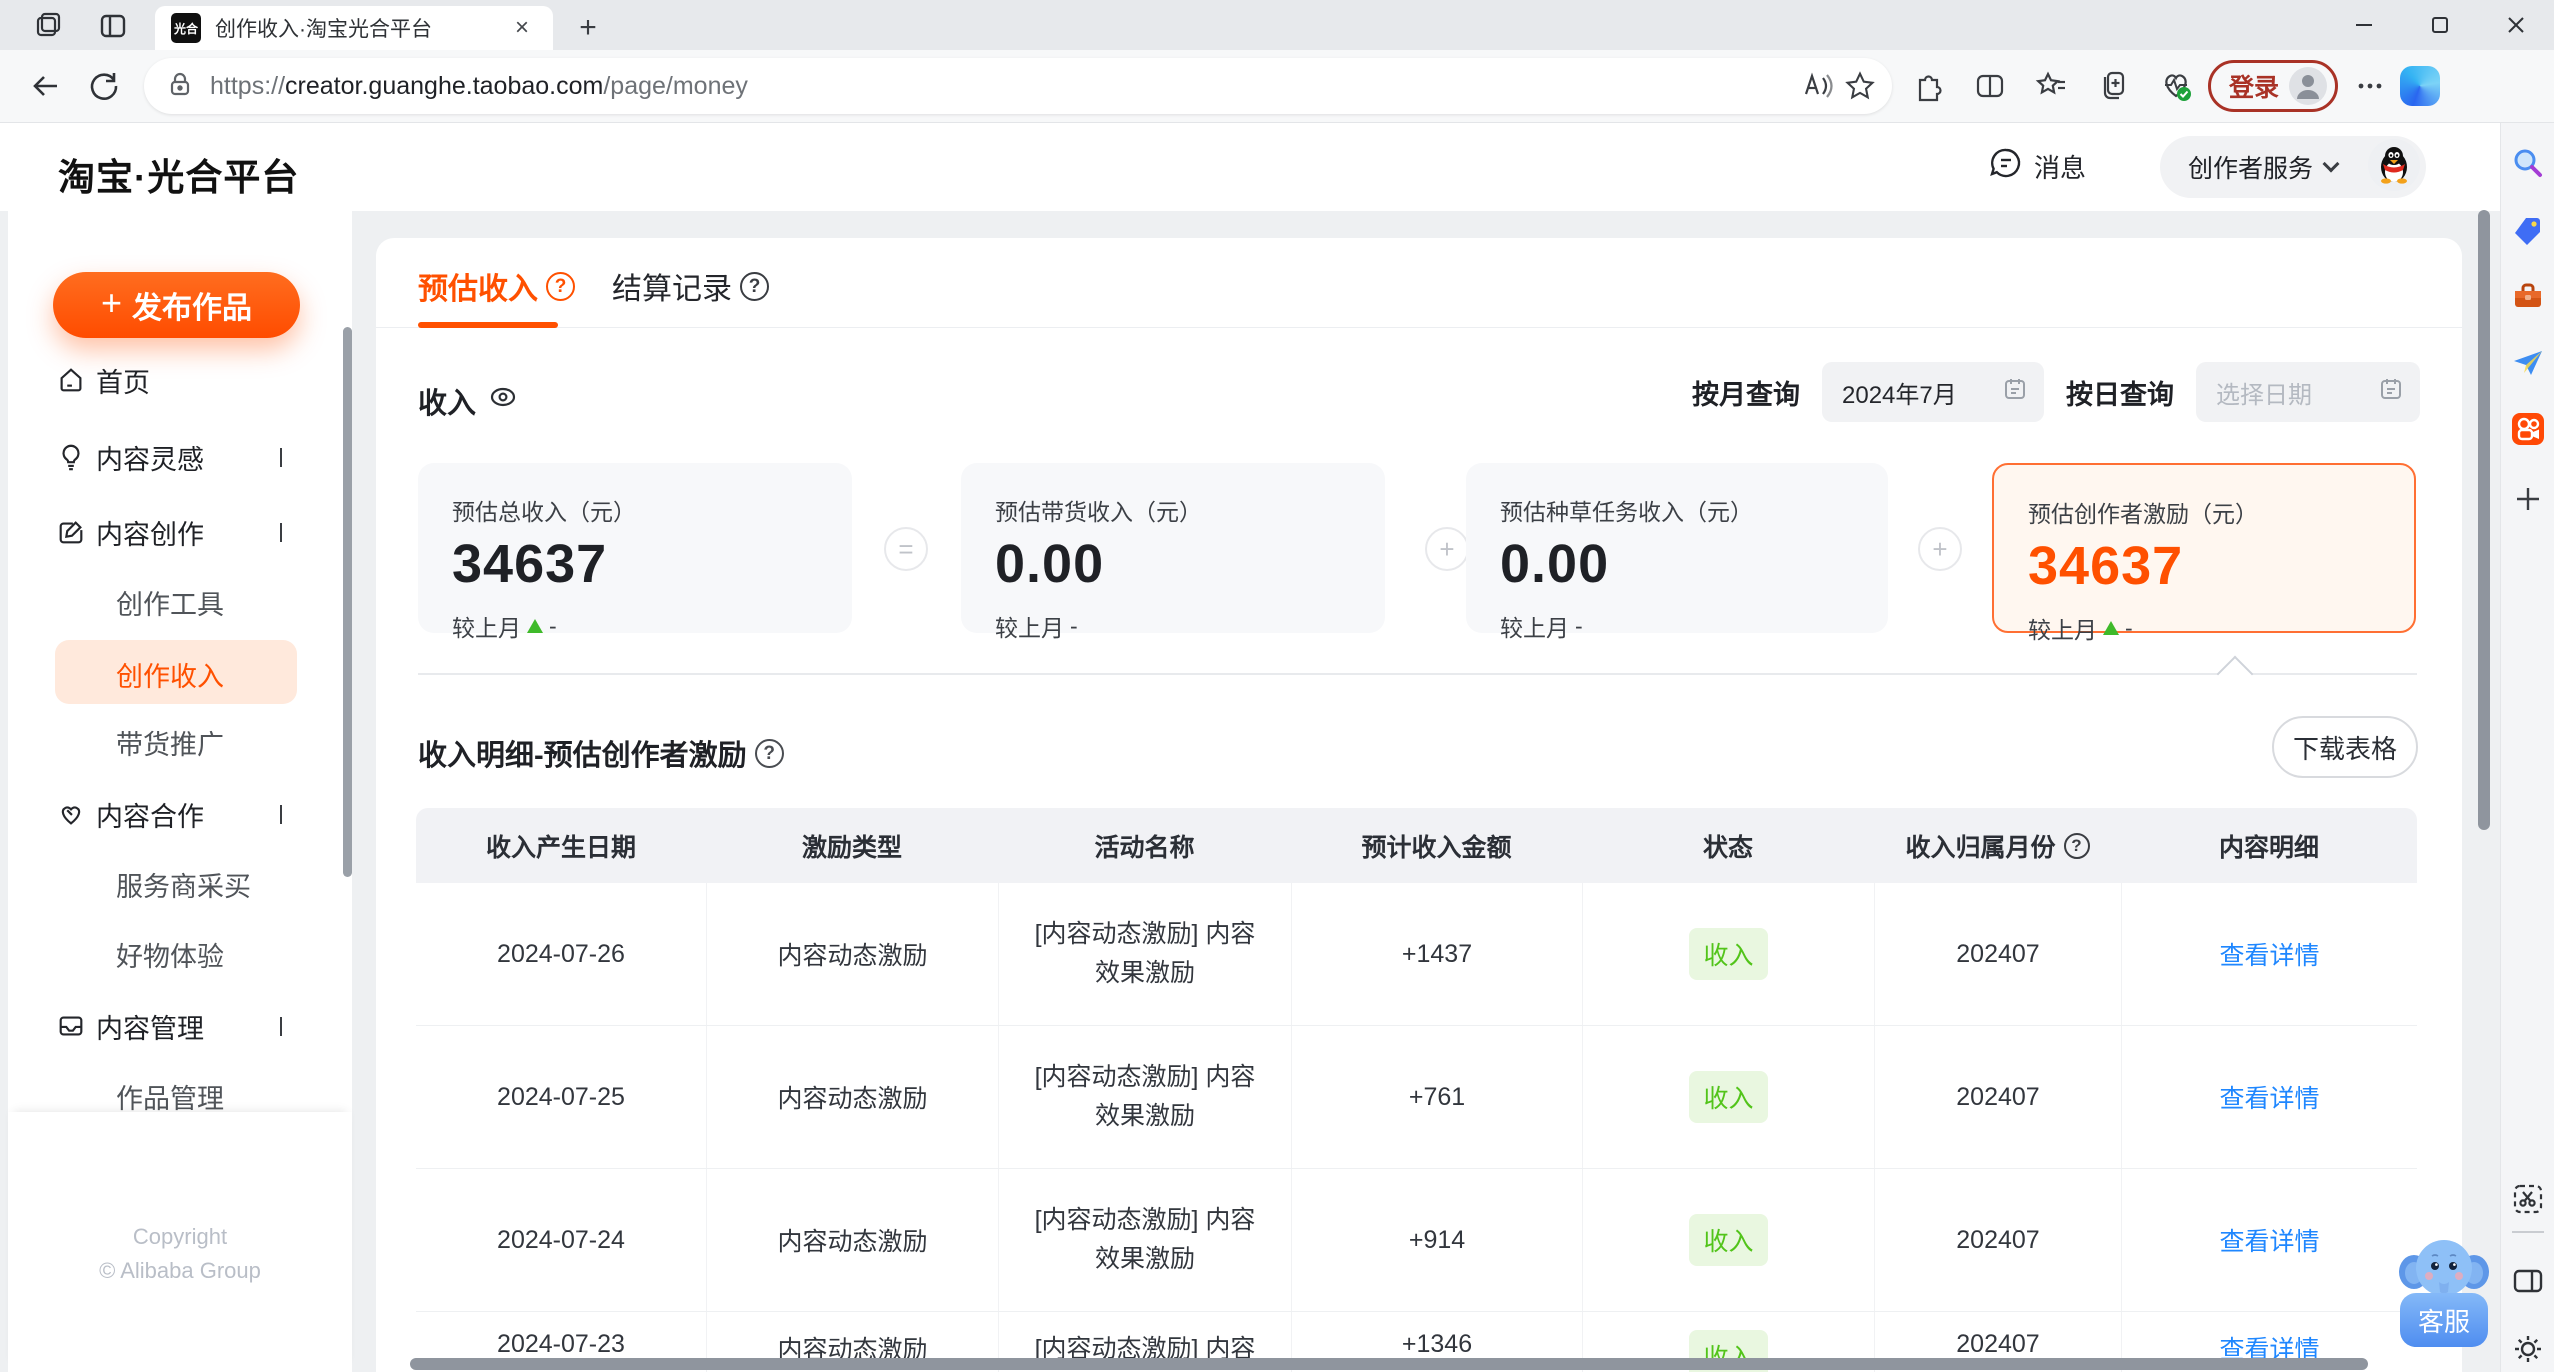 The height and width of the screenshot is (1372, 2554). What do you see at coordinates (354, 28) in the screenshot?
I see `browser-tab: 光合 创作收入·淘宝光合平台 ×` at bounding box center [354, 28].